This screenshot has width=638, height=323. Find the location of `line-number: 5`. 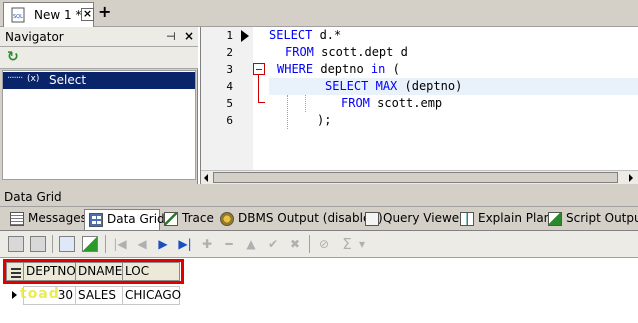

line-number: 5 is located at coordinates (229, 103).